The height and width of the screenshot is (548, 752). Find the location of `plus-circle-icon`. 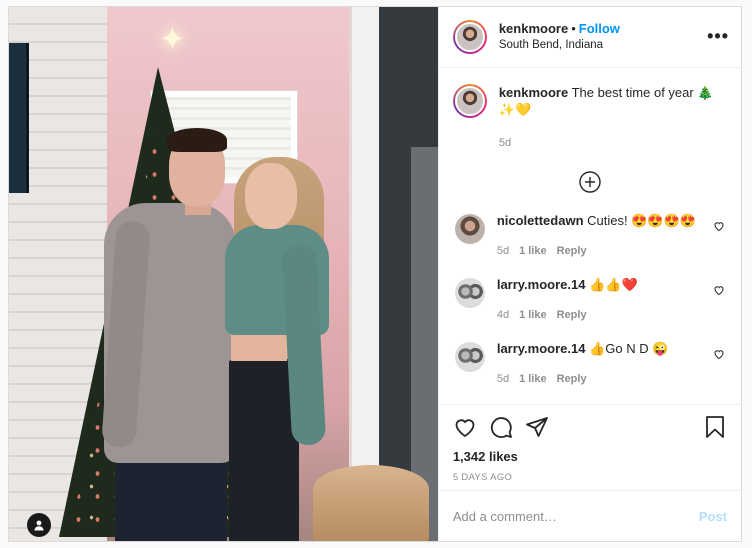

plus-circle-icon is located at coordinates (590, 182).